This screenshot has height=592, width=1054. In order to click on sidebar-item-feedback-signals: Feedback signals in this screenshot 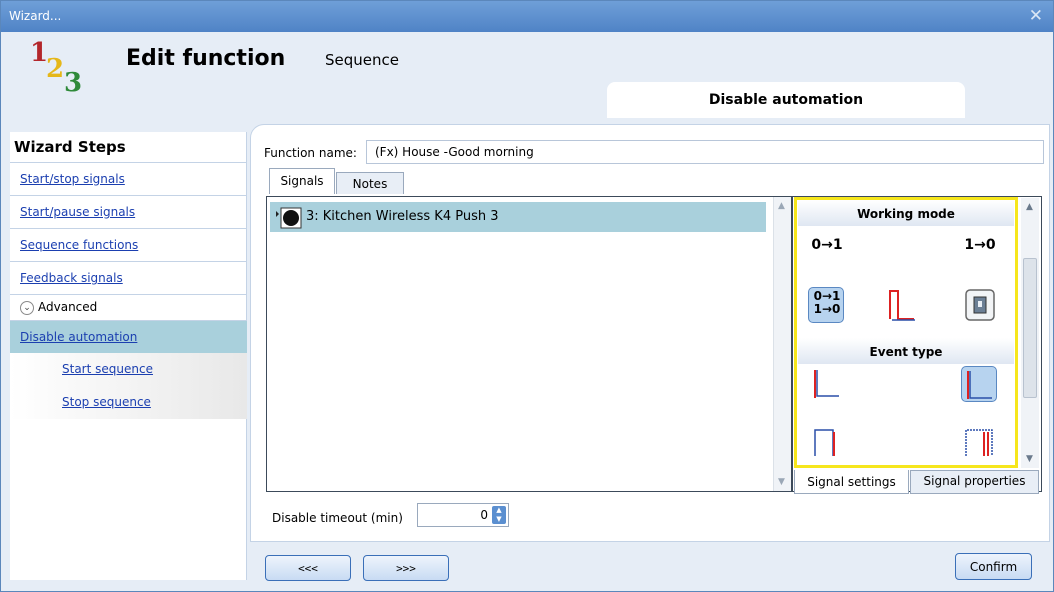, I will do `click(128, 277)`.